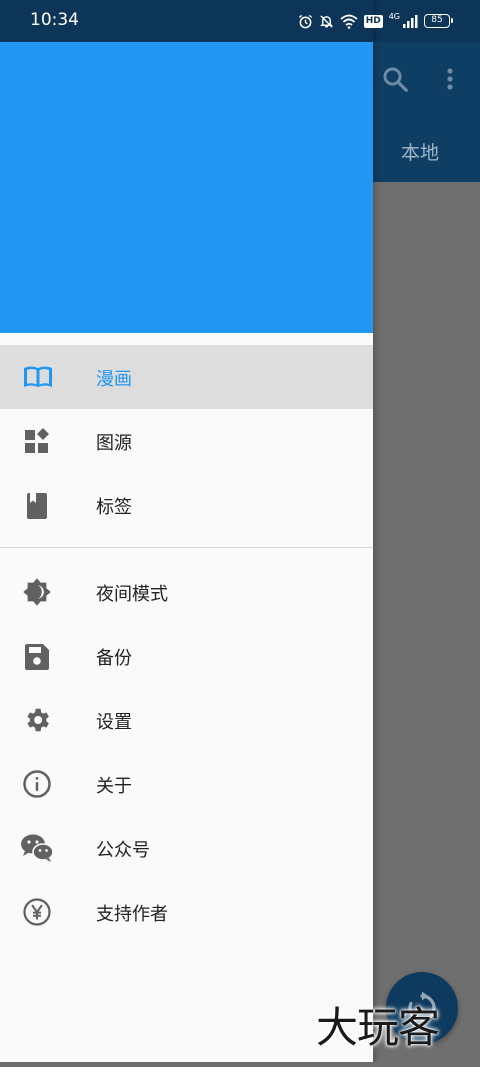  Describe the element at coordinates (114, 722) in the screenshot. I see `drawer-item-label: 设置` at that location.